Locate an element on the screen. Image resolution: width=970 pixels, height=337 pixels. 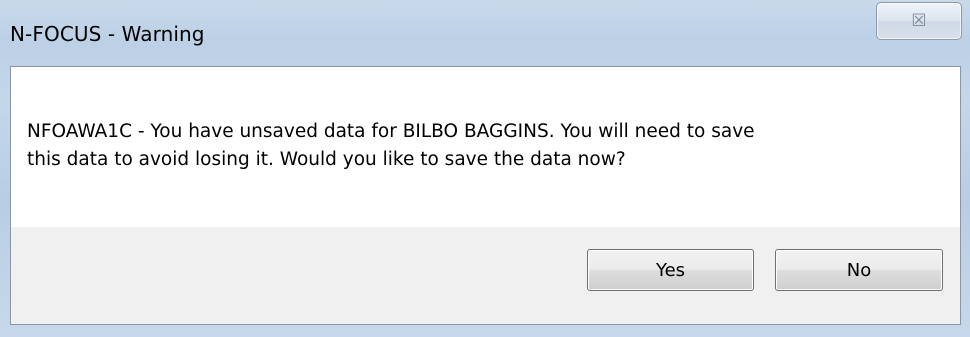
no-button: No is located at coordinates (859, 270).